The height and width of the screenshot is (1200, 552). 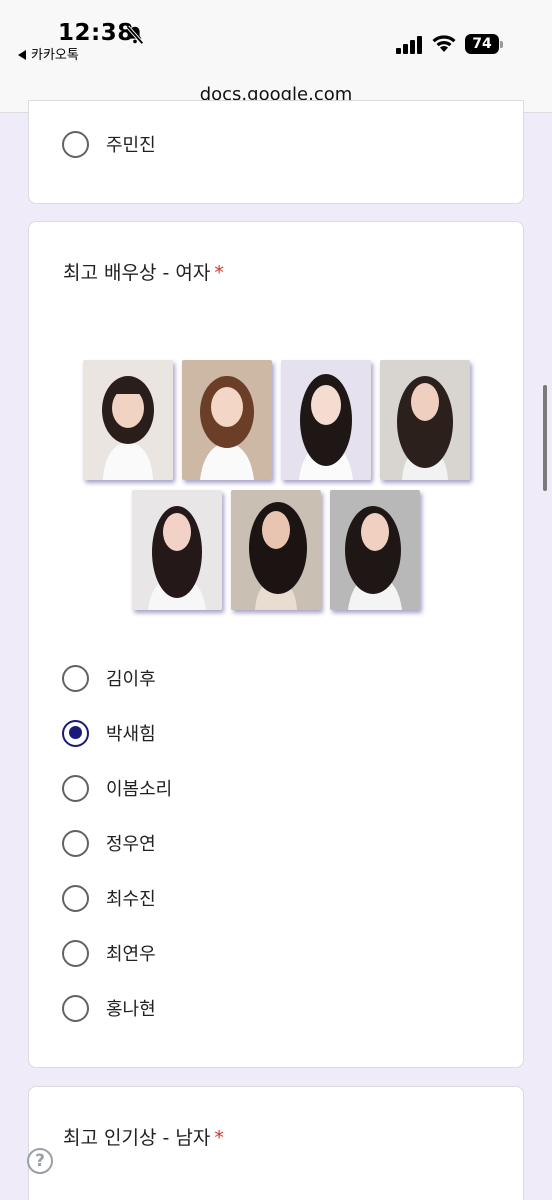 What do you see at coordinates (131, 734) in the screenshot?
I see `option-label: 박새힘` at bounding box center [131, 734].